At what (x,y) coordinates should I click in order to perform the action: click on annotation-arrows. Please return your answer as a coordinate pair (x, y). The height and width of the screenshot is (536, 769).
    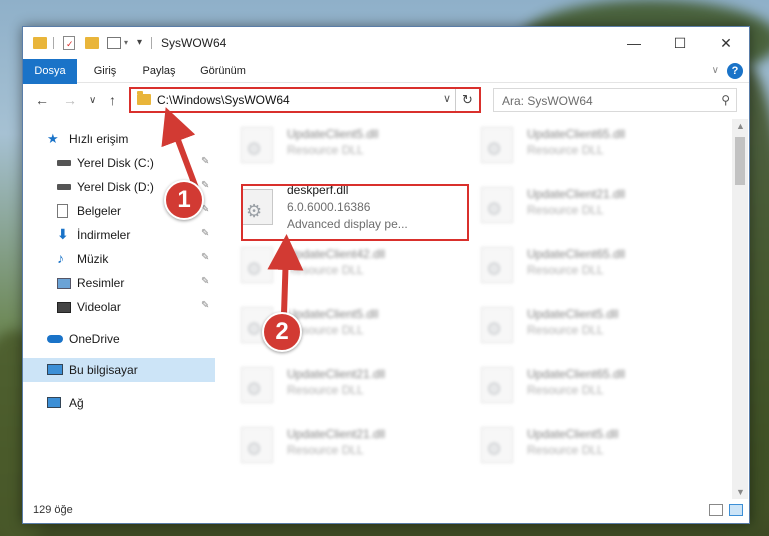
    Looking at the image, I should click on (232, 213).